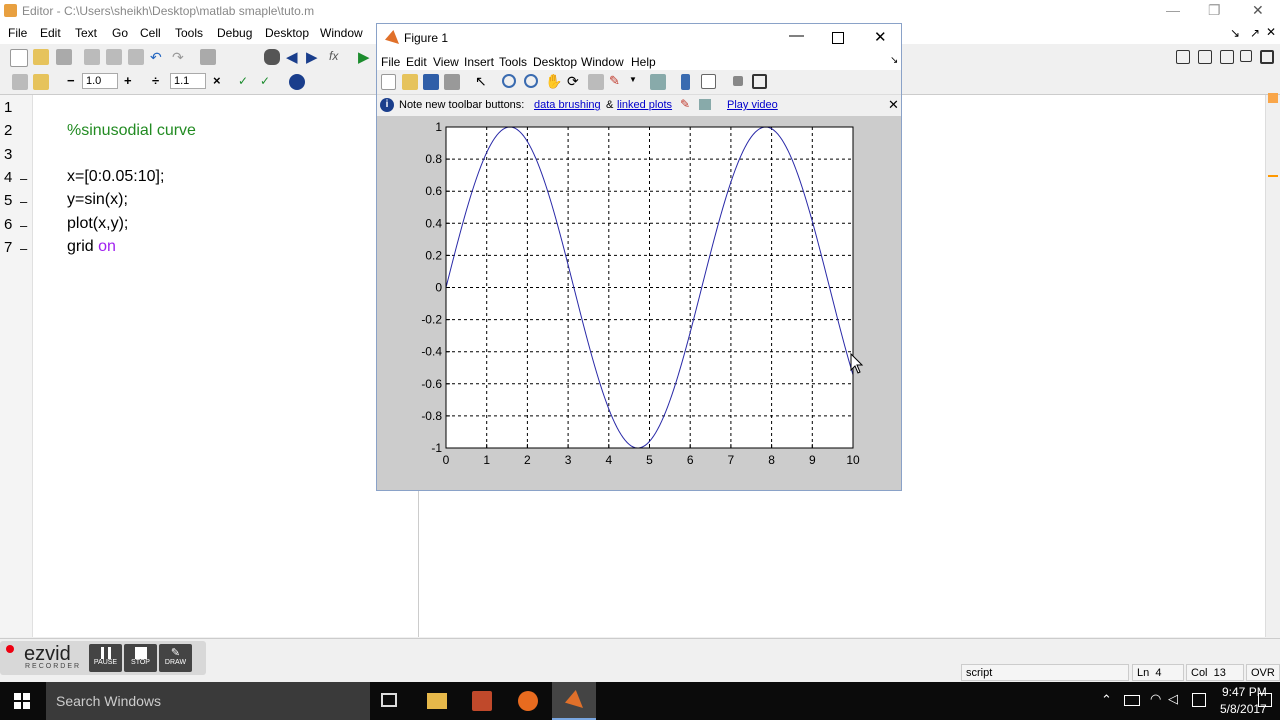  What do you see at coordinates (894, 60) in the screenshot?
I see `fig-dock-icon: ↘` at bounding box center [894, 60].